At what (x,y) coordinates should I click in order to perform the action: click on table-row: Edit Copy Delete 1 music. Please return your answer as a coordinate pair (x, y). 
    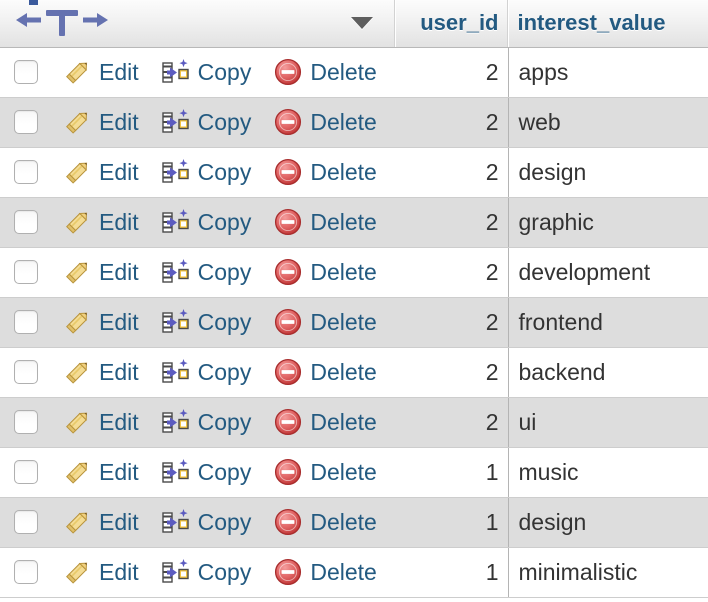
    Looking at the image, I should click on (354, 472).